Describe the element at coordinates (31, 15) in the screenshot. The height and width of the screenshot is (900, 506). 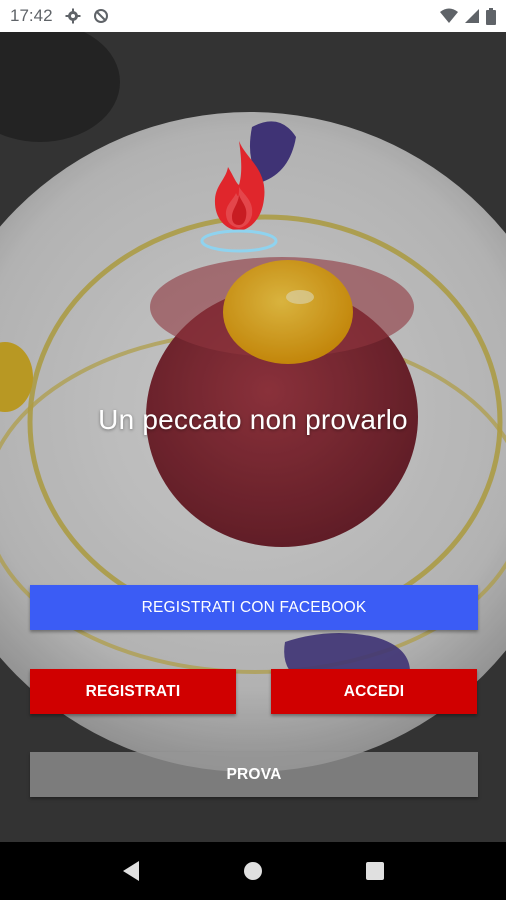
I see `status-time: 17:42` at that location.